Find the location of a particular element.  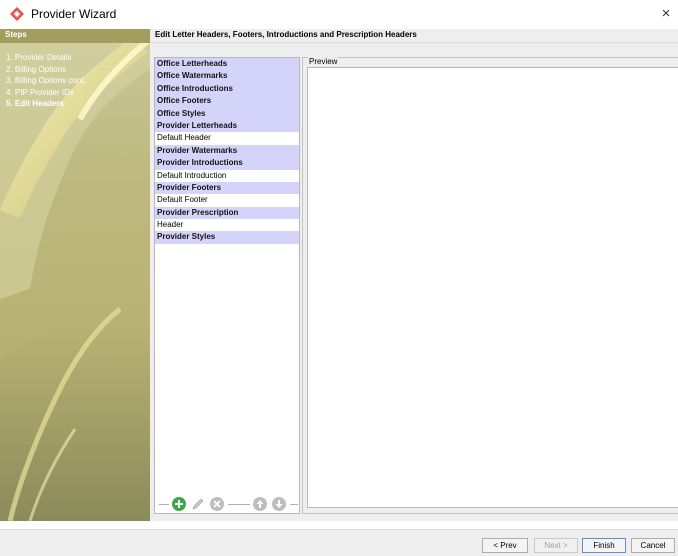

step-item: 1. Provider Details is located at coordinates (39, 57).